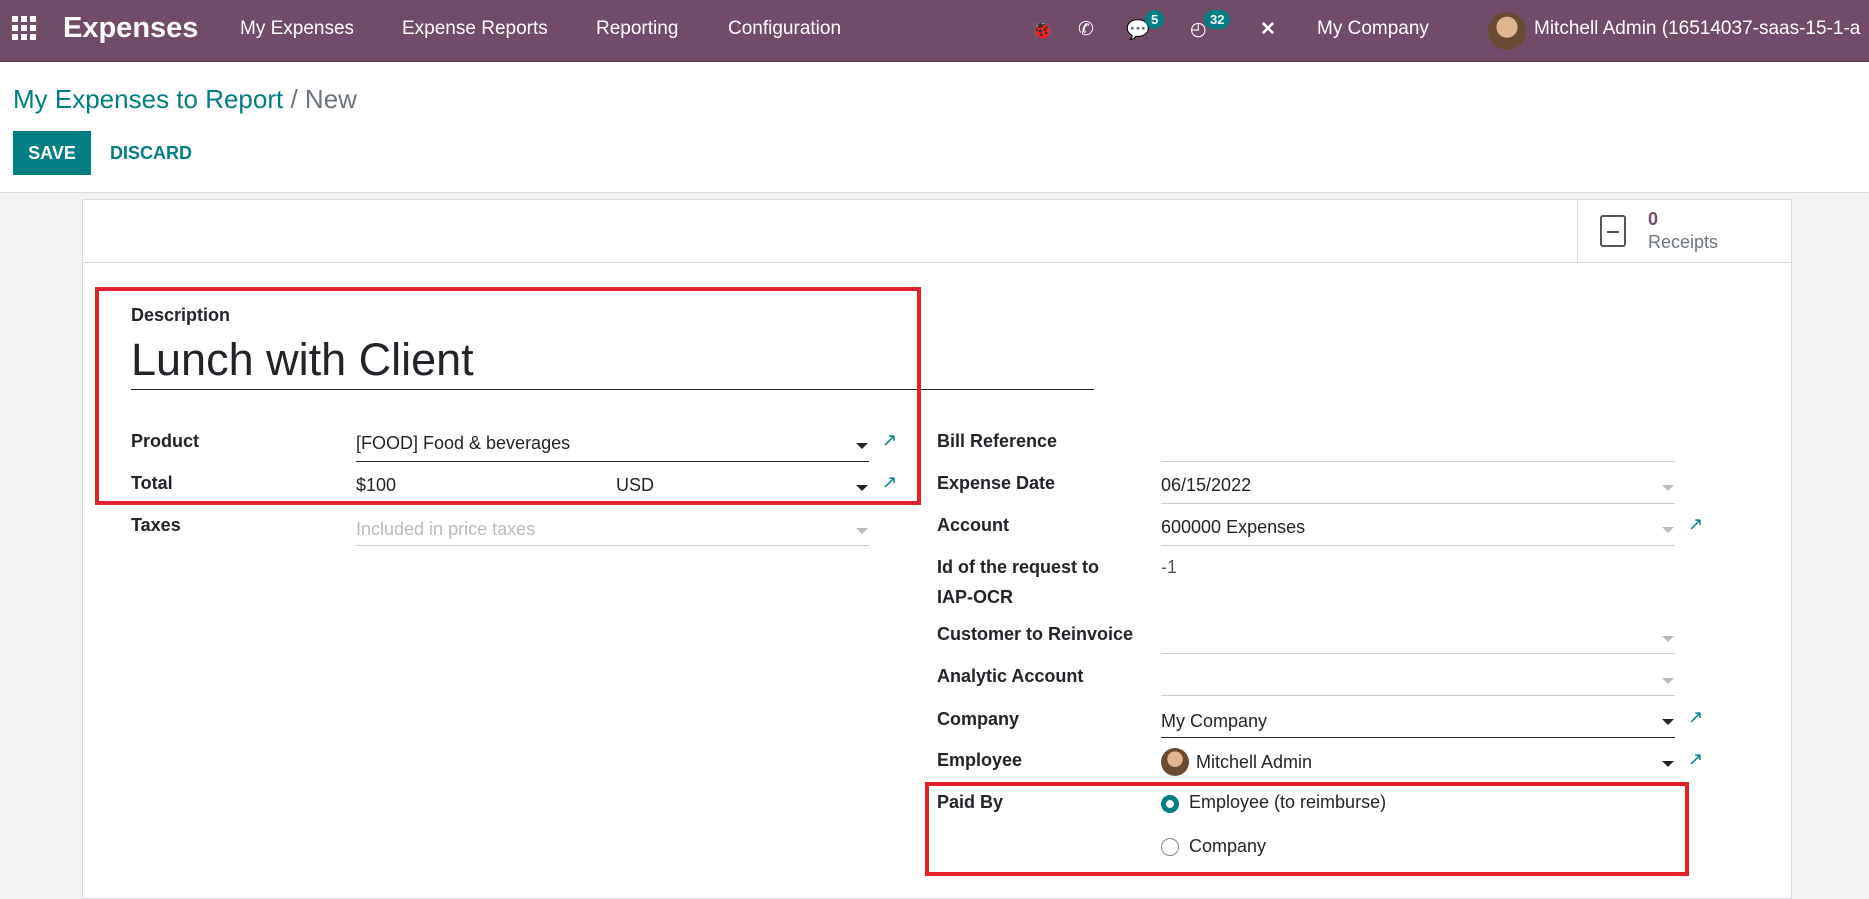 The width and height of the screenshot is (1869, 899). What do you see at coordinates (1668, 681) in the screenshot?
I see `analytic-caret-icon` at bounding box center [1668, 681].